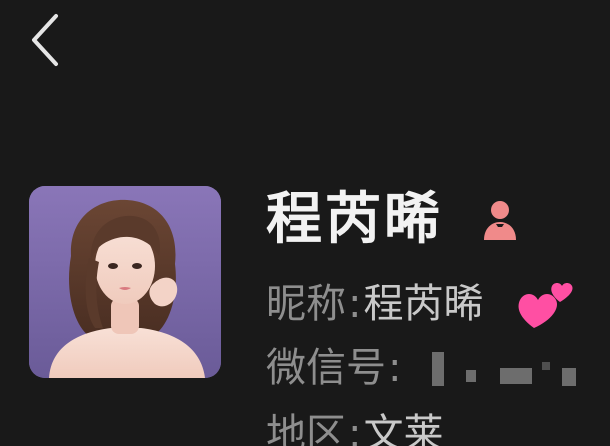 This screenshot has height=446, width=610. I want to click on profile-photo, so click(125, 282).